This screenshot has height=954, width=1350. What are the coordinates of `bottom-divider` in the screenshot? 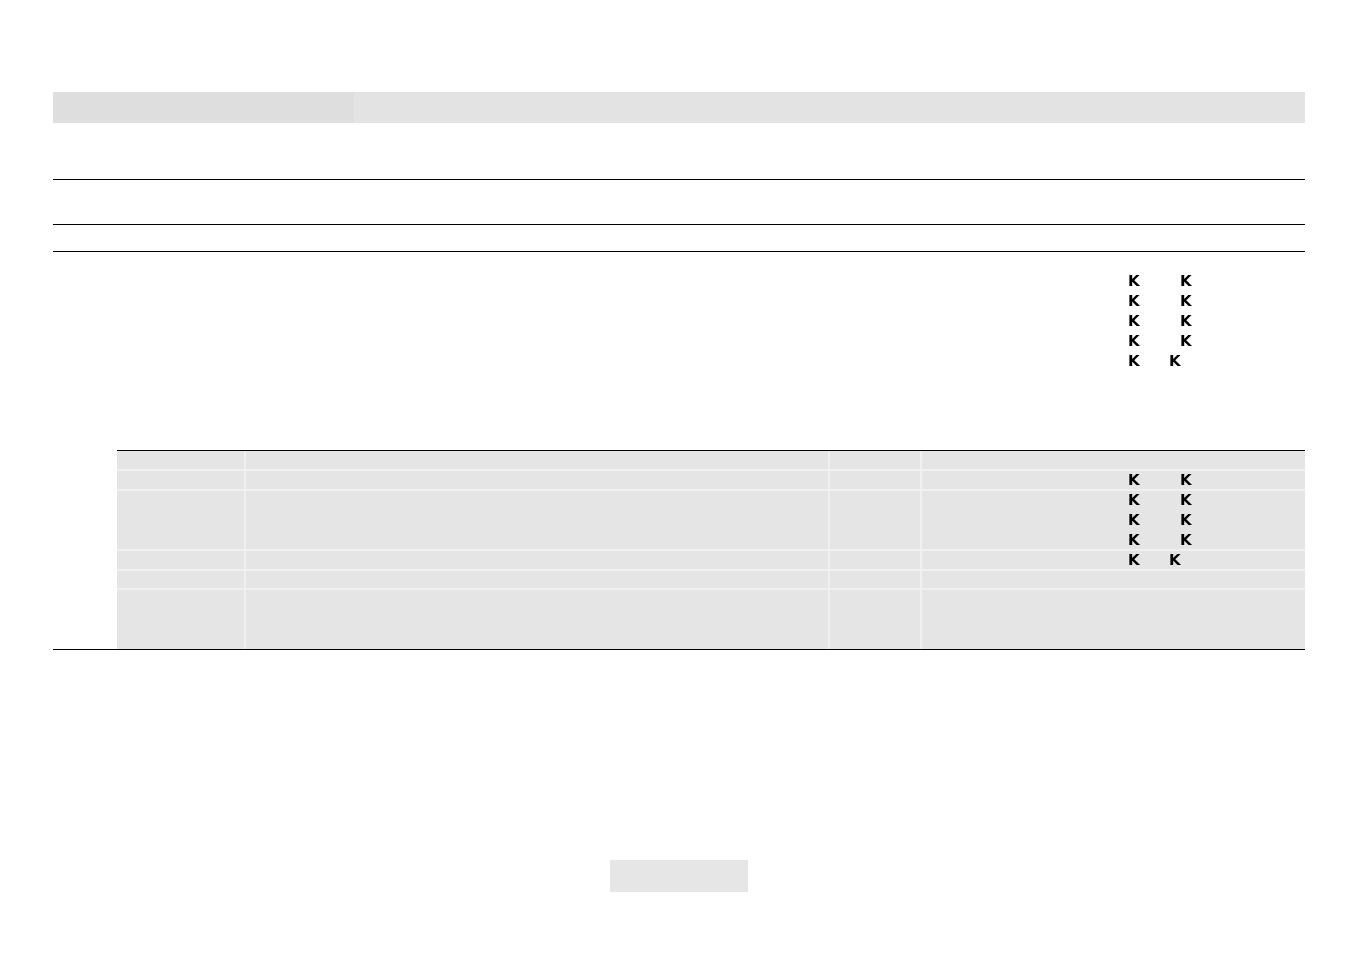 It's located at (679, 649).